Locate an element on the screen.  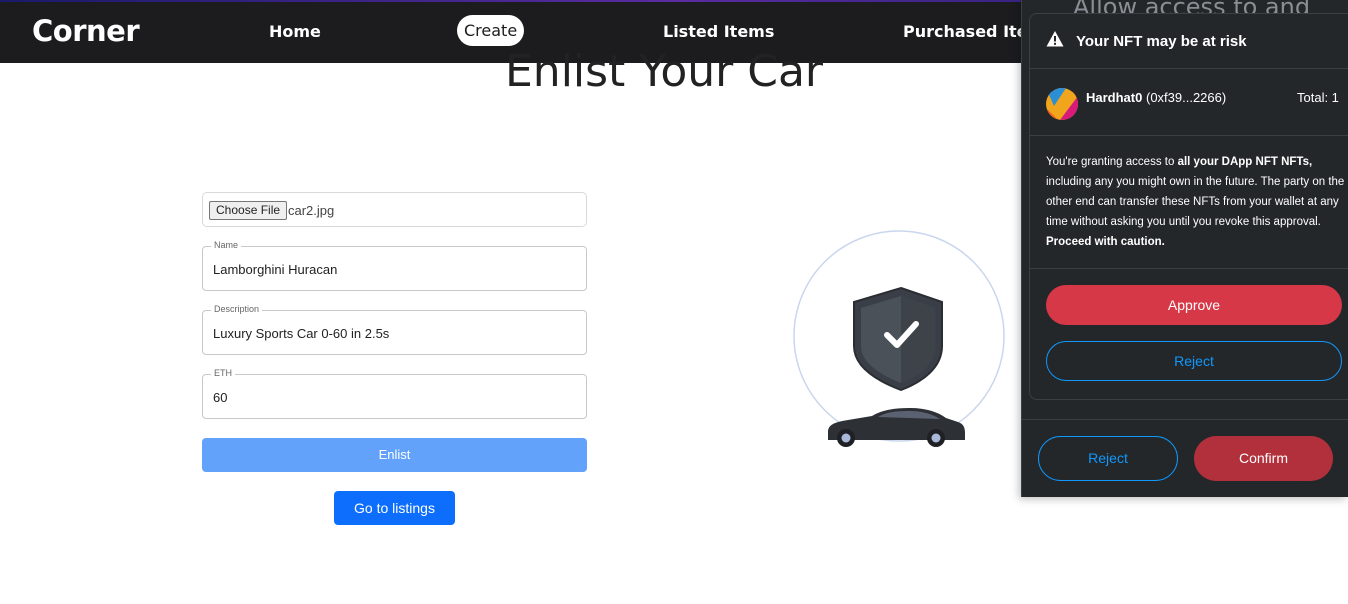
account-avatar is located at coordinates (1062, 104).